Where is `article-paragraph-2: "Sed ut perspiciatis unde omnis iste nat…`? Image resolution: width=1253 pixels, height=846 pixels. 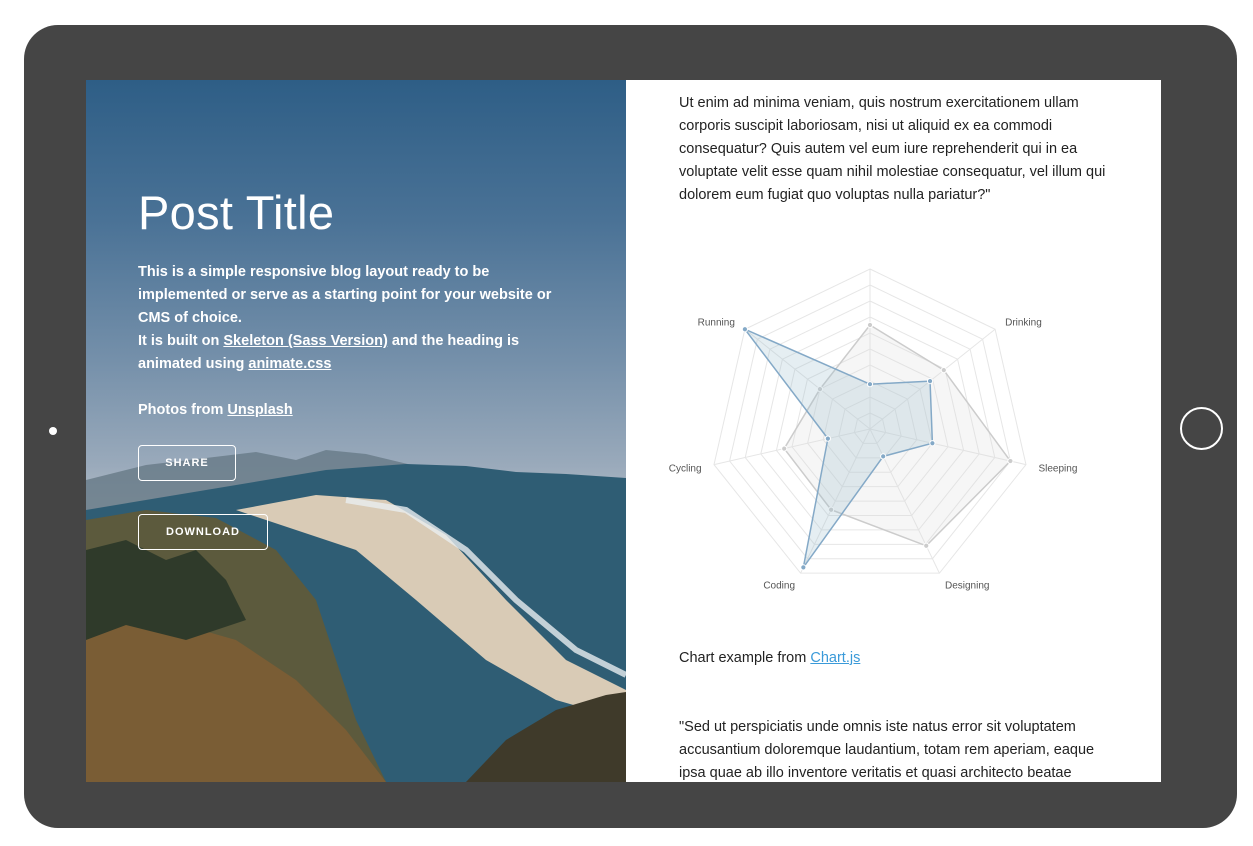
article-paragraph-2: "Sed ut perspiciatis unde omnis iste nat… is located at coordinates (887, 750).